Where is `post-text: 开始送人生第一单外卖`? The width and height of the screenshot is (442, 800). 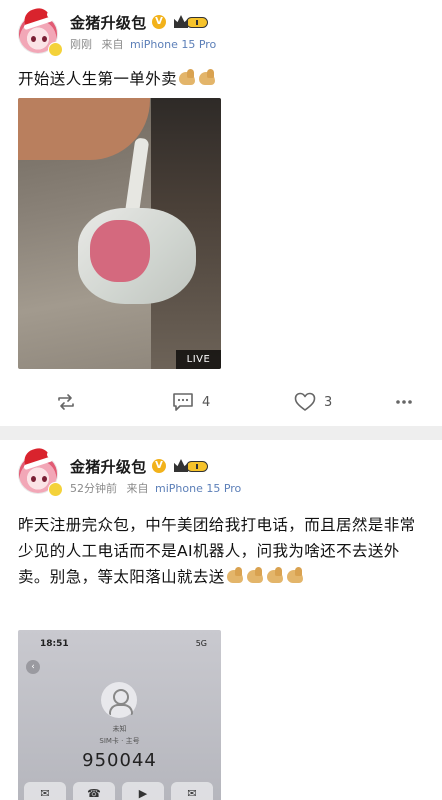
post-text: 开始送人生第一单外卖 is located at coordinates (221, 79).